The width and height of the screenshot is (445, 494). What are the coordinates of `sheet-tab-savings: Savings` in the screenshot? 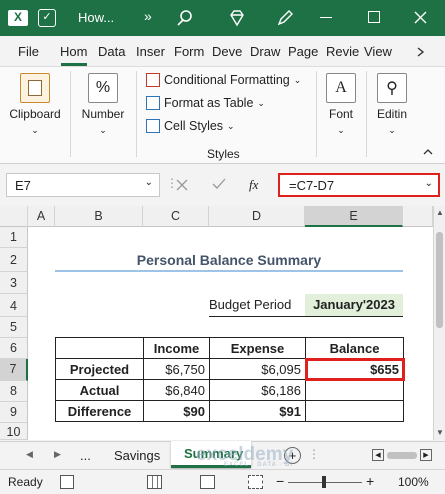 It's located at (137, 455).